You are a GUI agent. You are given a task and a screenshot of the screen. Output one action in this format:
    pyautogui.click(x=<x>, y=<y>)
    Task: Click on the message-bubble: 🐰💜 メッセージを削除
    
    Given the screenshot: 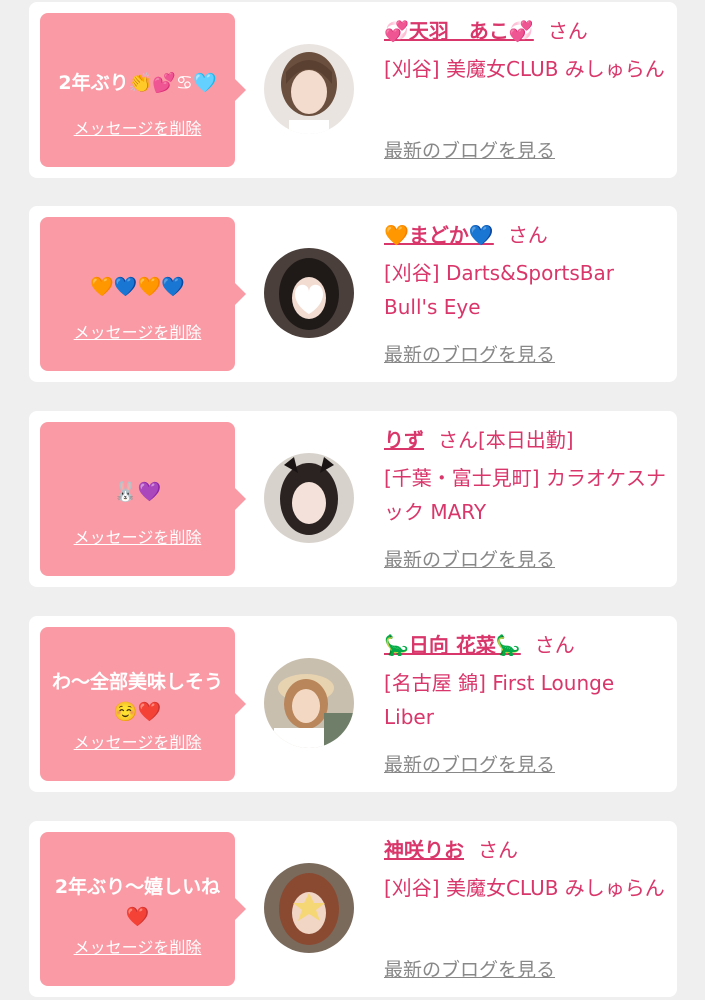 What is the action you would take?
    pyautogui.click(x=143, y=499)
    